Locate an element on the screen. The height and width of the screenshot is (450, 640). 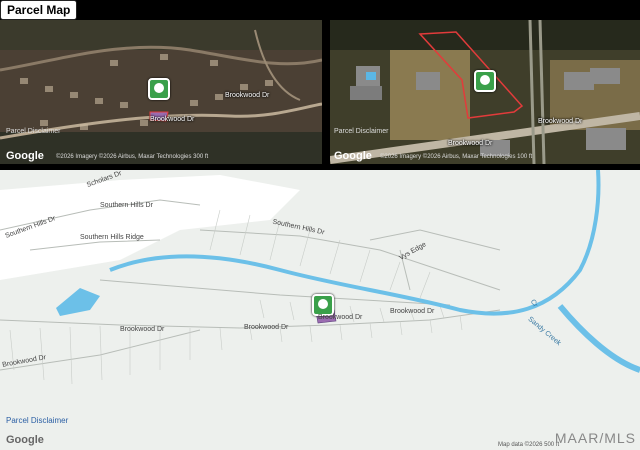
map-attribution: Map data ©2026 500 ft is located at coordinates (529, 445).